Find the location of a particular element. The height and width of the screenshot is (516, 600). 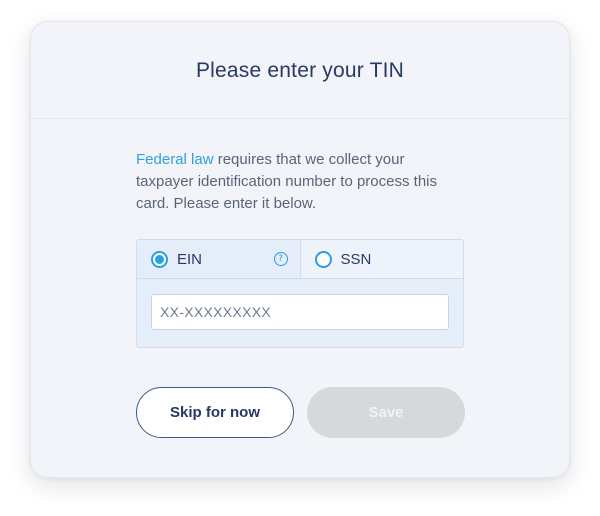

ein-label: EIN is located at coordinates (190, 259).